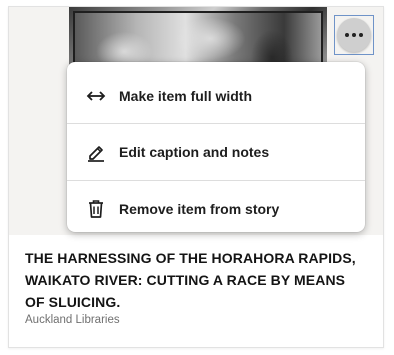  I want to click on arrows-horizontal-icon, so click(96, 96).